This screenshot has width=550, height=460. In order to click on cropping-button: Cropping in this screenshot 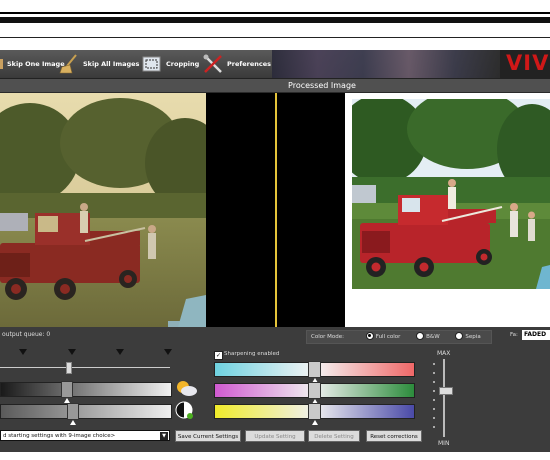, I will do `click(170, 64)`.